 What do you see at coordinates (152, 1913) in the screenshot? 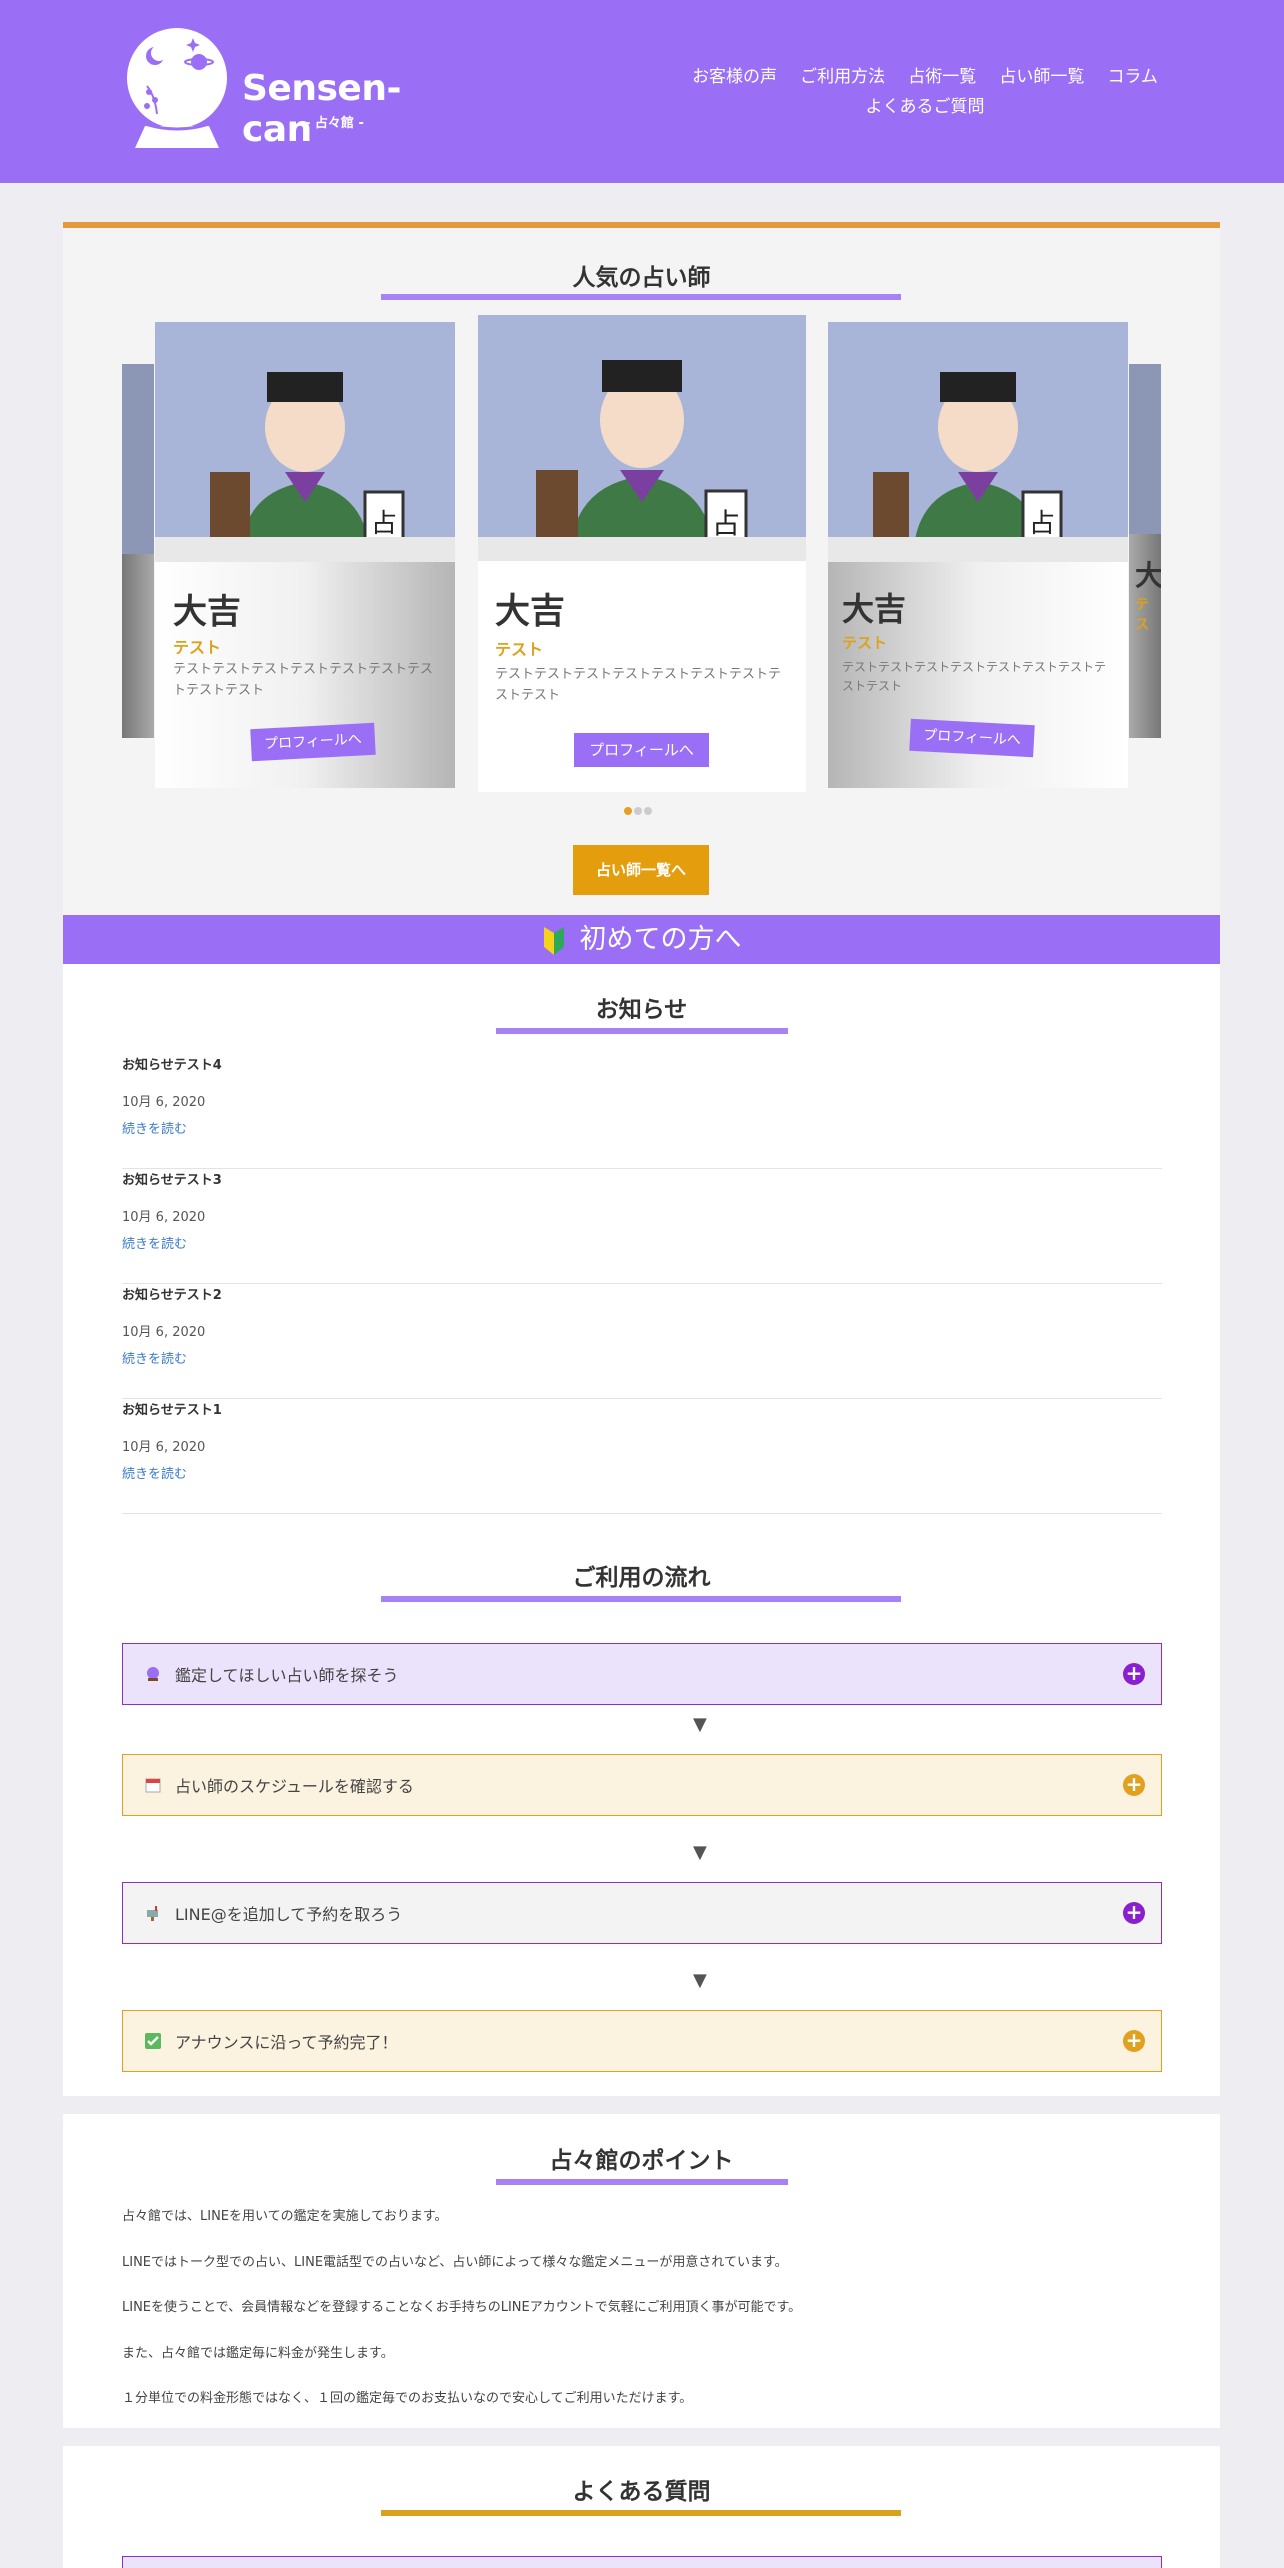
I see `mailbox-icon` at bounding box center [152, 1913].